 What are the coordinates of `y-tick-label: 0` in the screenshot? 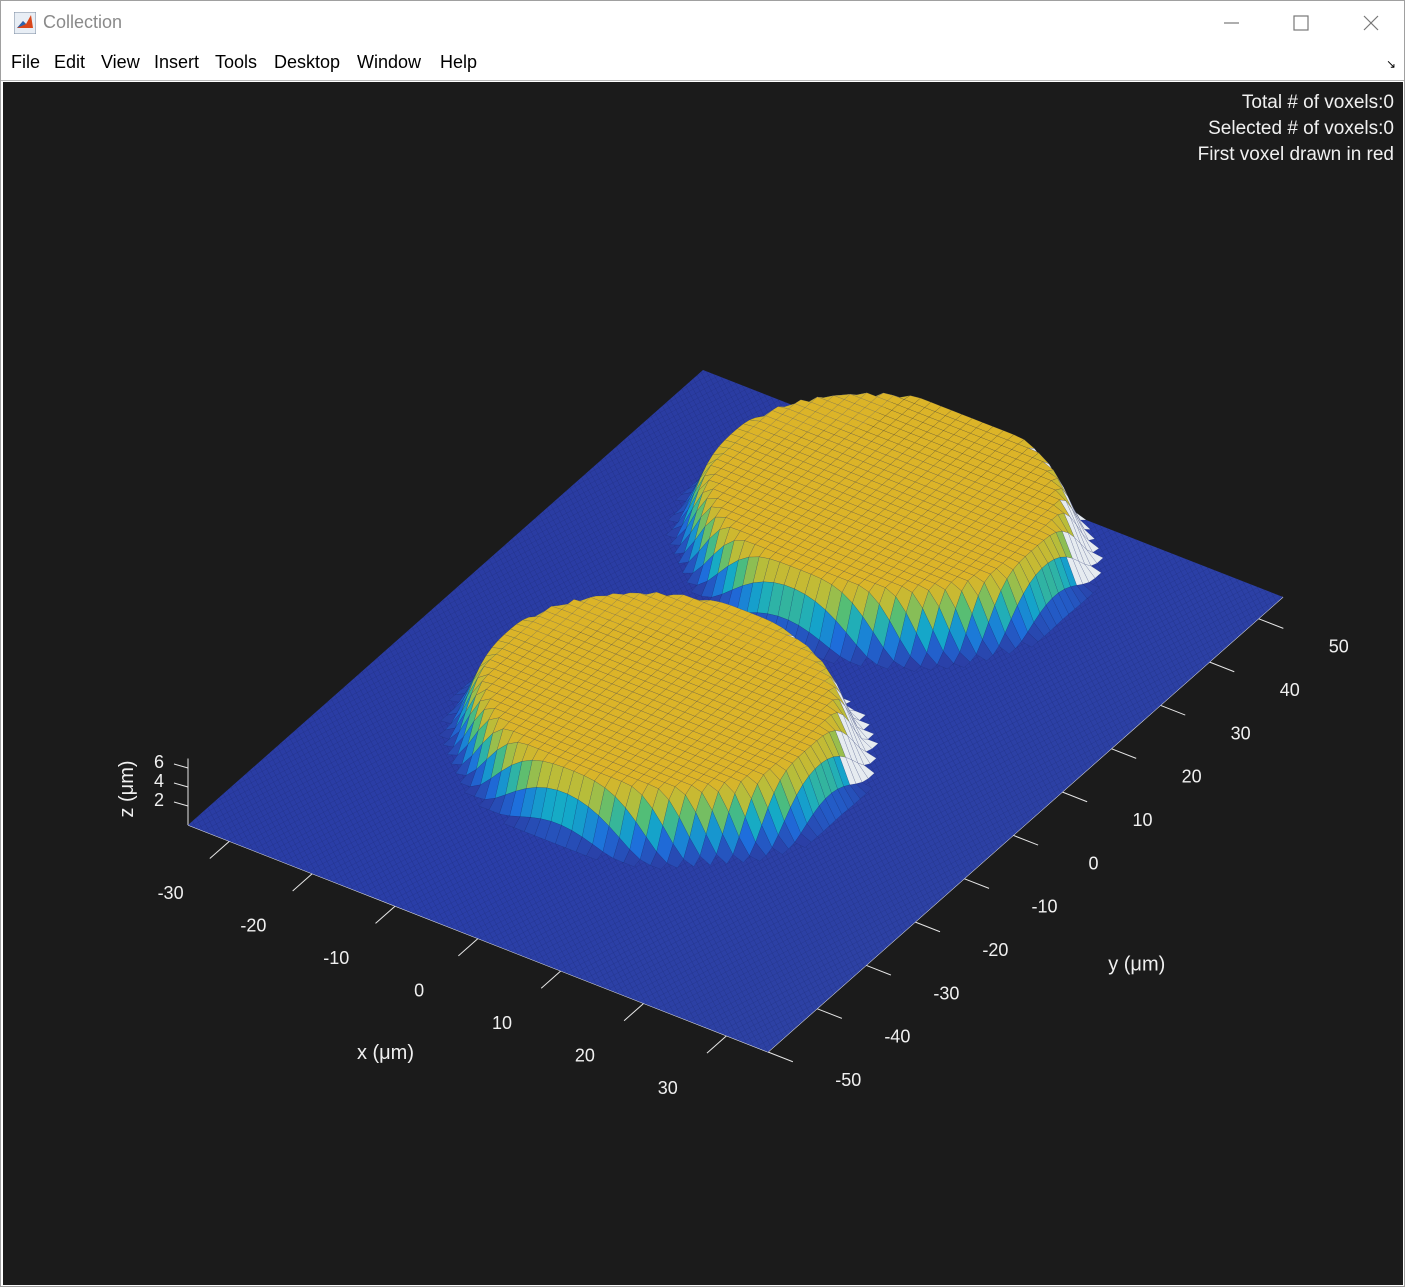 It's located at (1094, 863).